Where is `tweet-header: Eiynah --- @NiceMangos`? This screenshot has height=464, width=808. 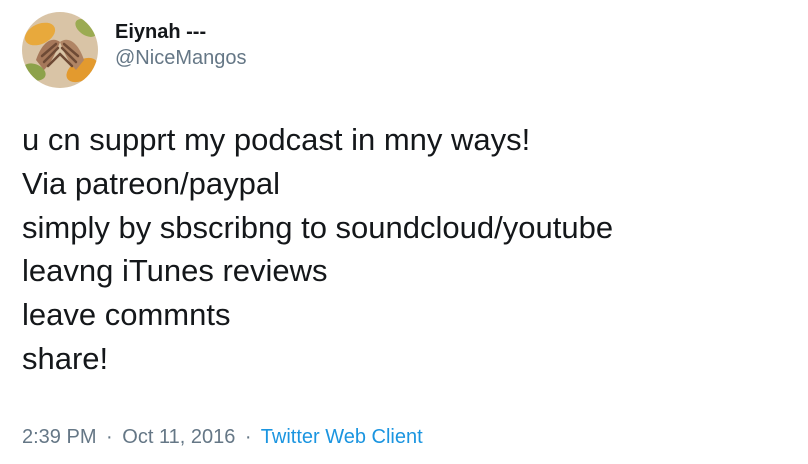
tweet-header: Eiynah --- @NiceMangos is located at coordinates (134, 50).